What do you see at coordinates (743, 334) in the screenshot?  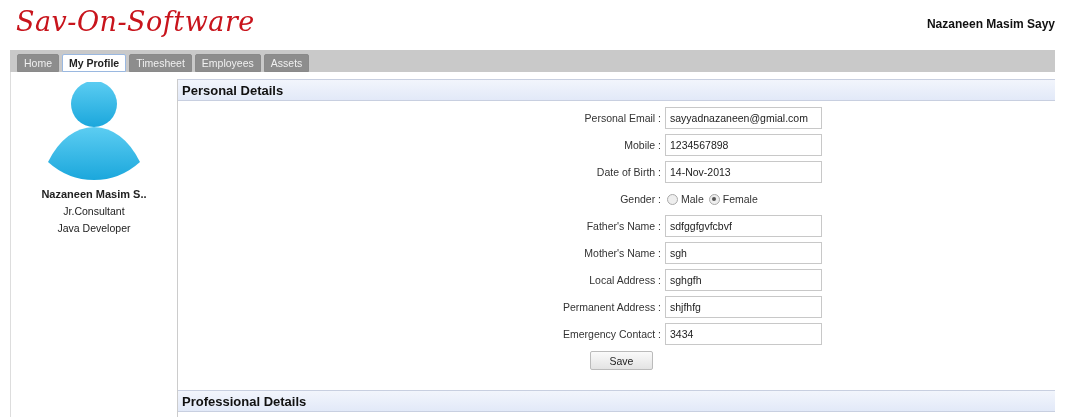 I see `input-field: 3434` at bounding box center [743, 334].